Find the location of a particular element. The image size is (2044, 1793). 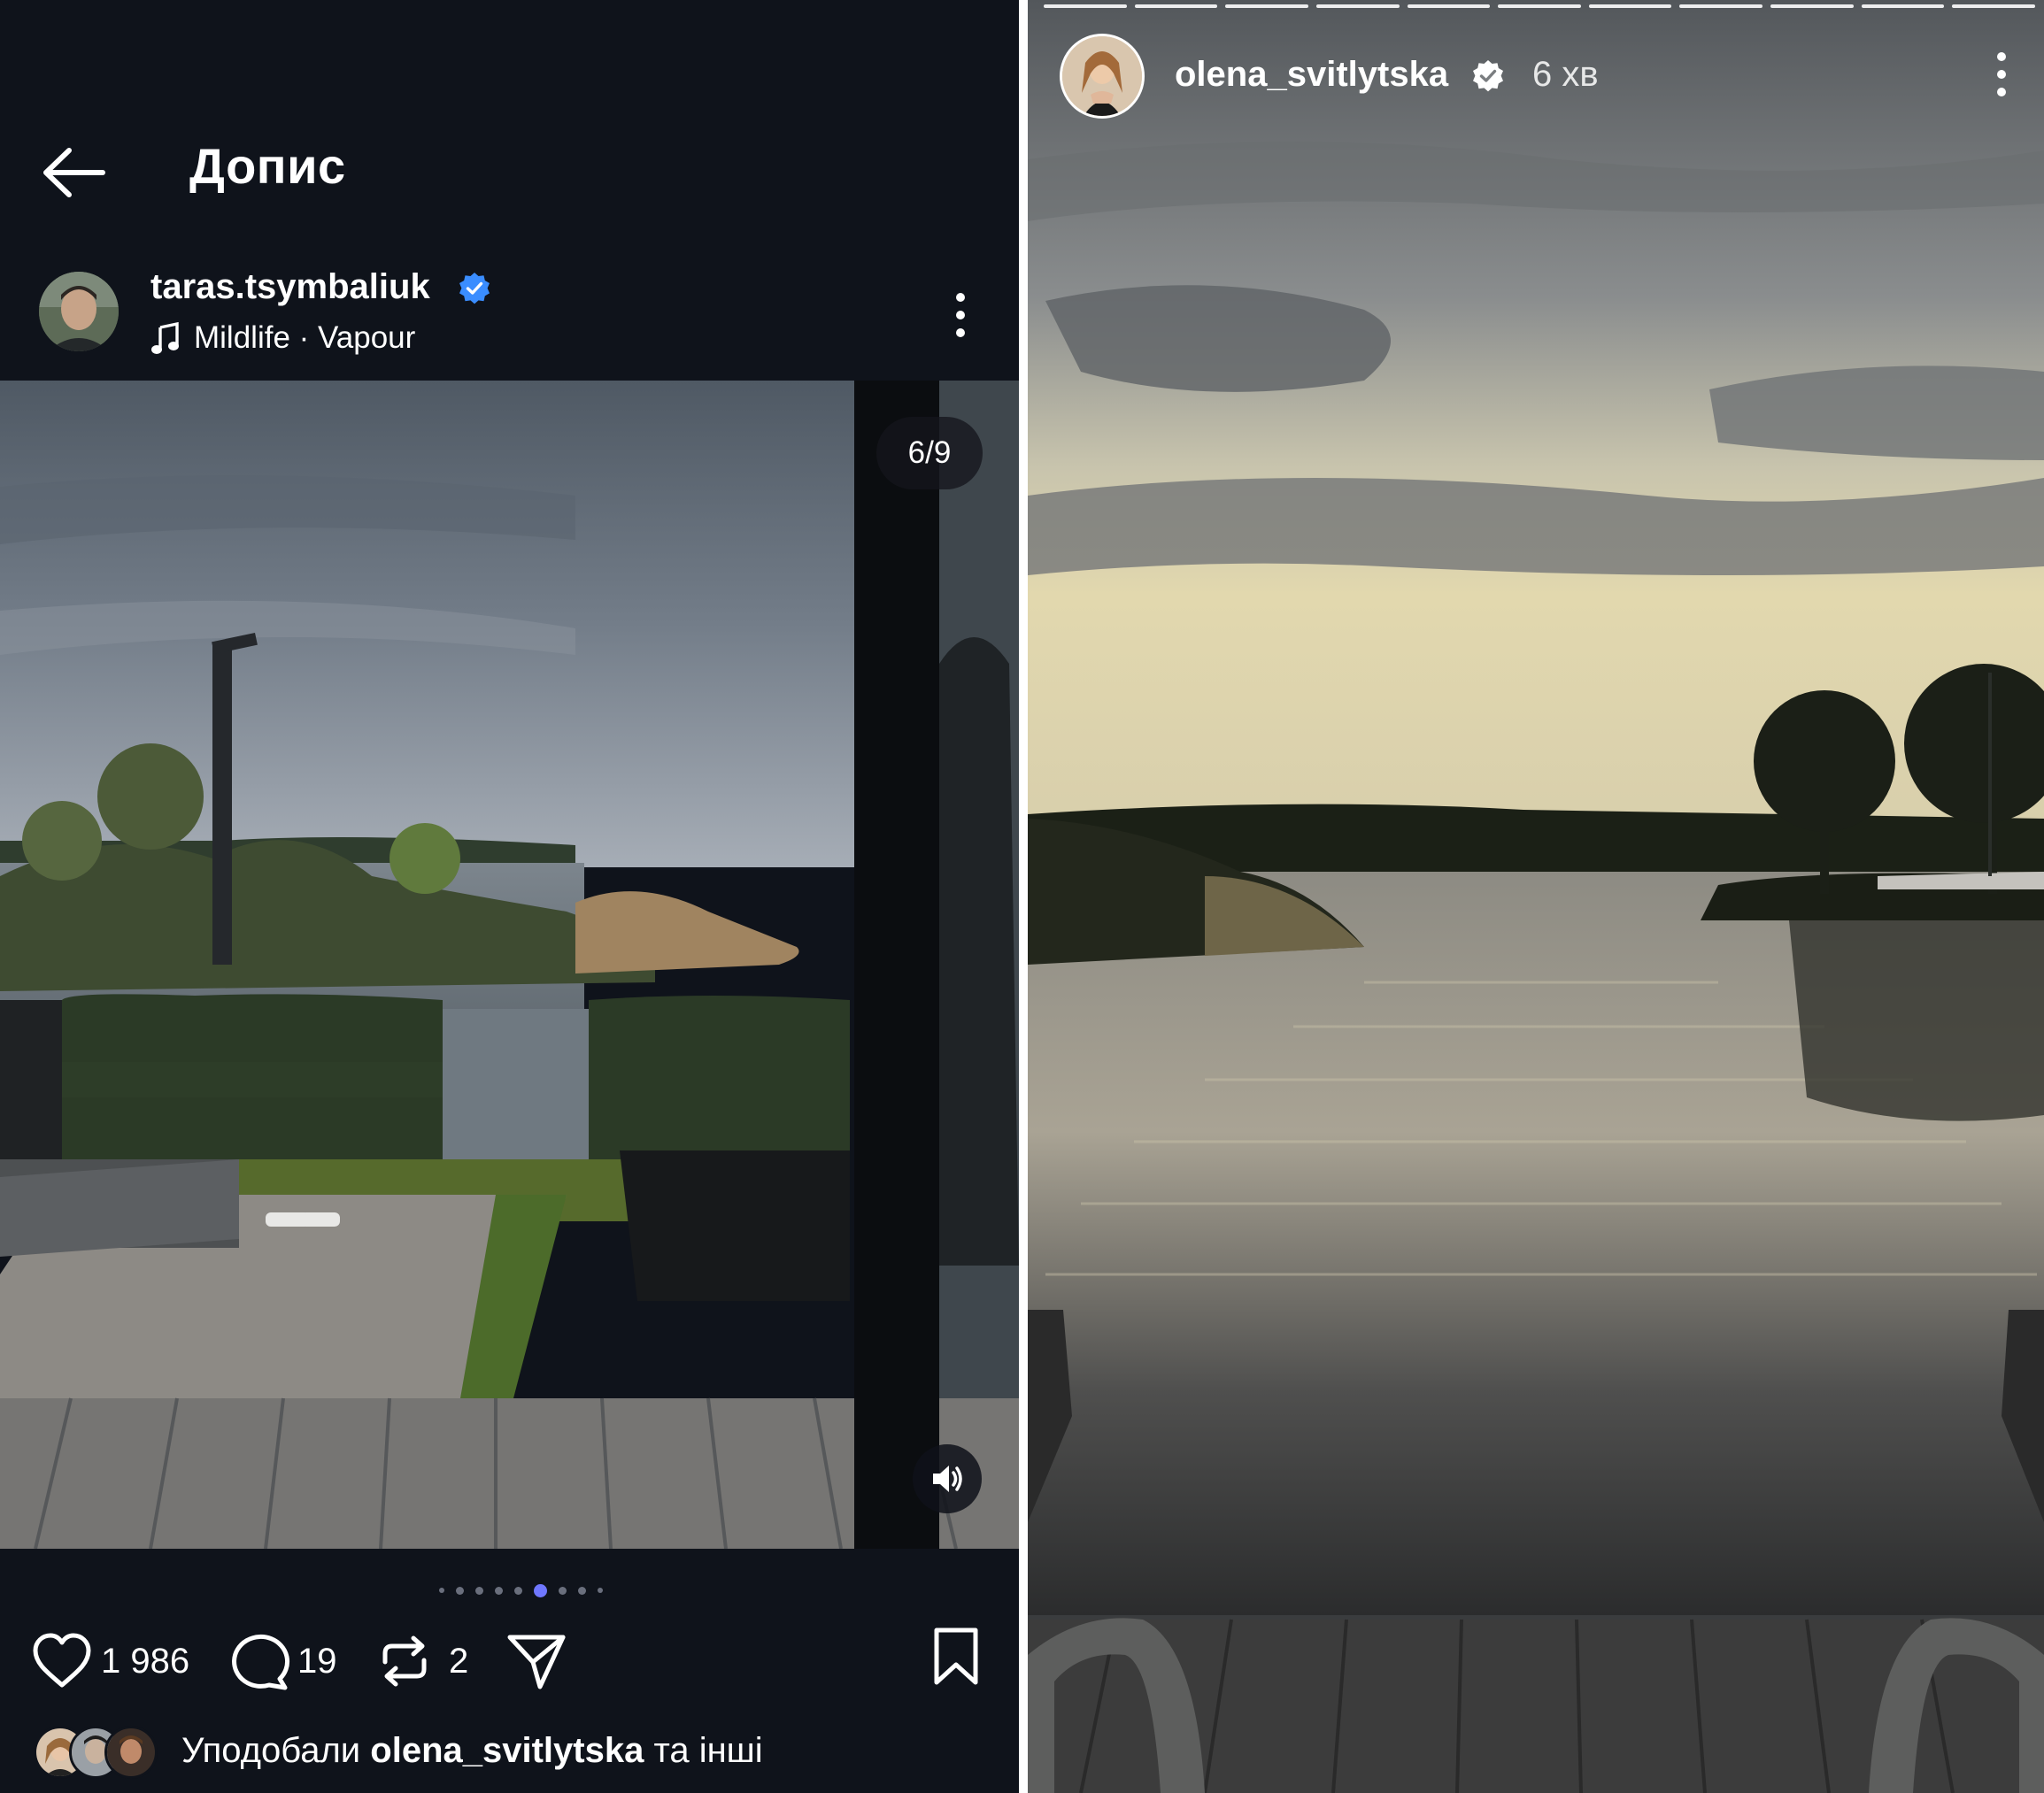

comment-button: 19 is located at coordinates (282, 1661).